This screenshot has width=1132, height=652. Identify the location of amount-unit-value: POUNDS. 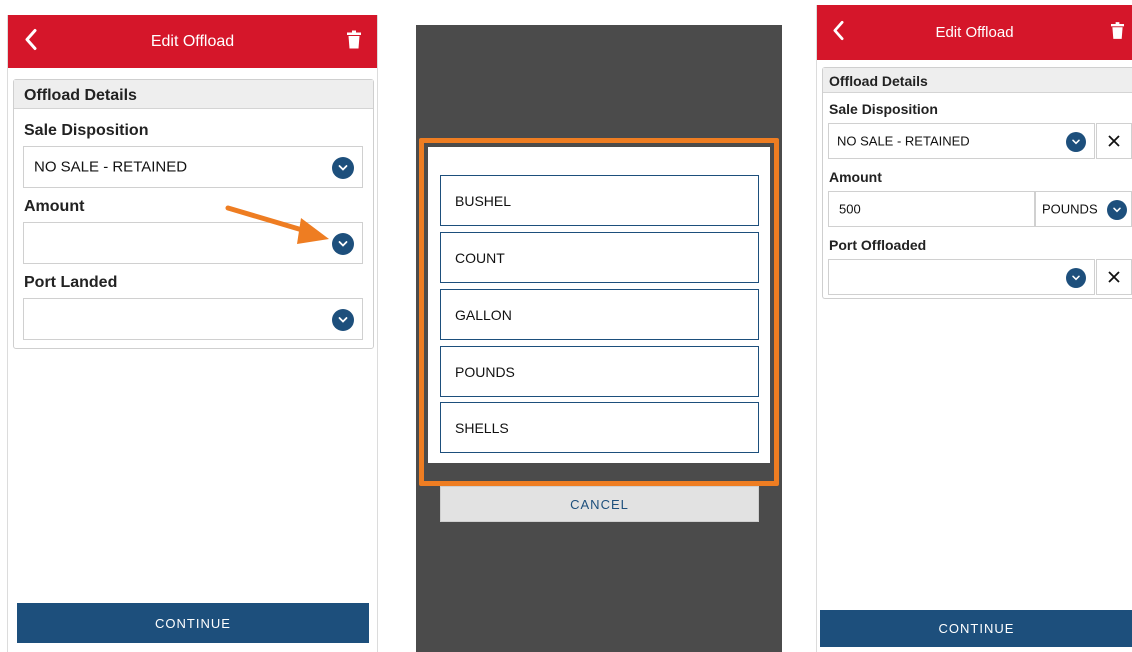
(1070, 209).